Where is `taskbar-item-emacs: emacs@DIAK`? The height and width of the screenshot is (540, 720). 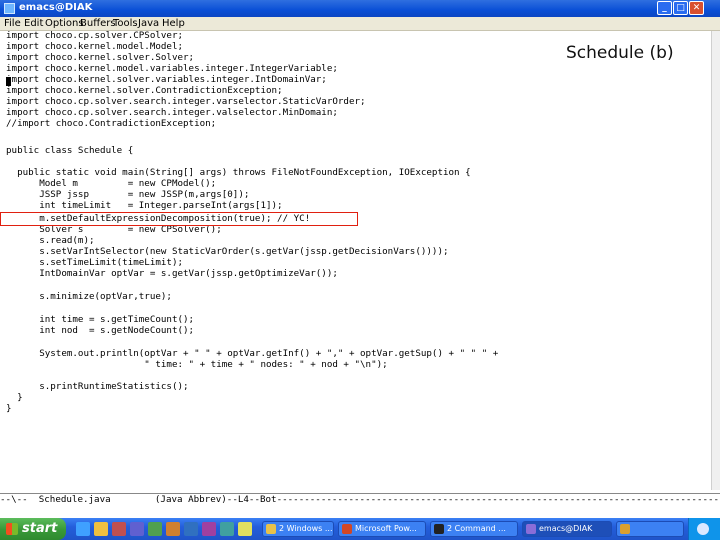 taskbar-item-emacs: emacs@DIAK is located at coordinates (567, 529).